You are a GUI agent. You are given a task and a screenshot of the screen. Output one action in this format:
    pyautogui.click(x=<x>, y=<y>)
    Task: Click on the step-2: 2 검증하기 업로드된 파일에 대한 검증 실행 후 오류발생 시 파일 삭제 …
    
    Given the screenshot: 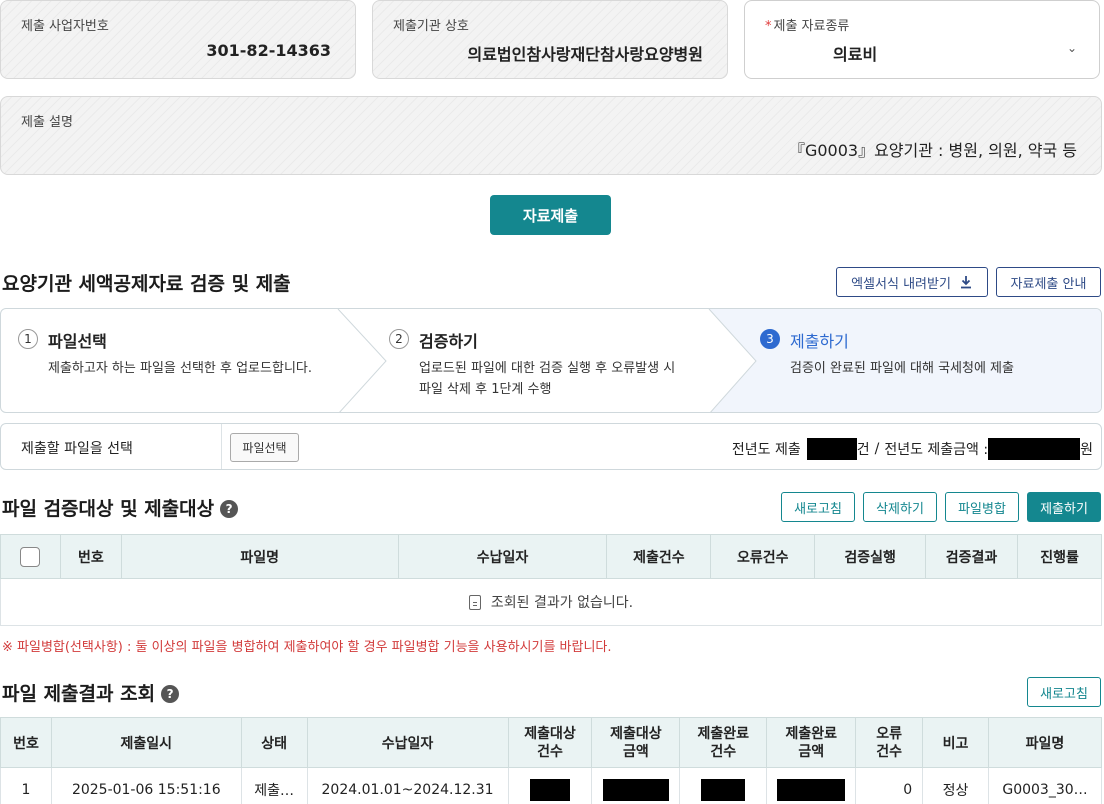 What is the action you would take?
    pyautogui.click(x=541, y=360)
    